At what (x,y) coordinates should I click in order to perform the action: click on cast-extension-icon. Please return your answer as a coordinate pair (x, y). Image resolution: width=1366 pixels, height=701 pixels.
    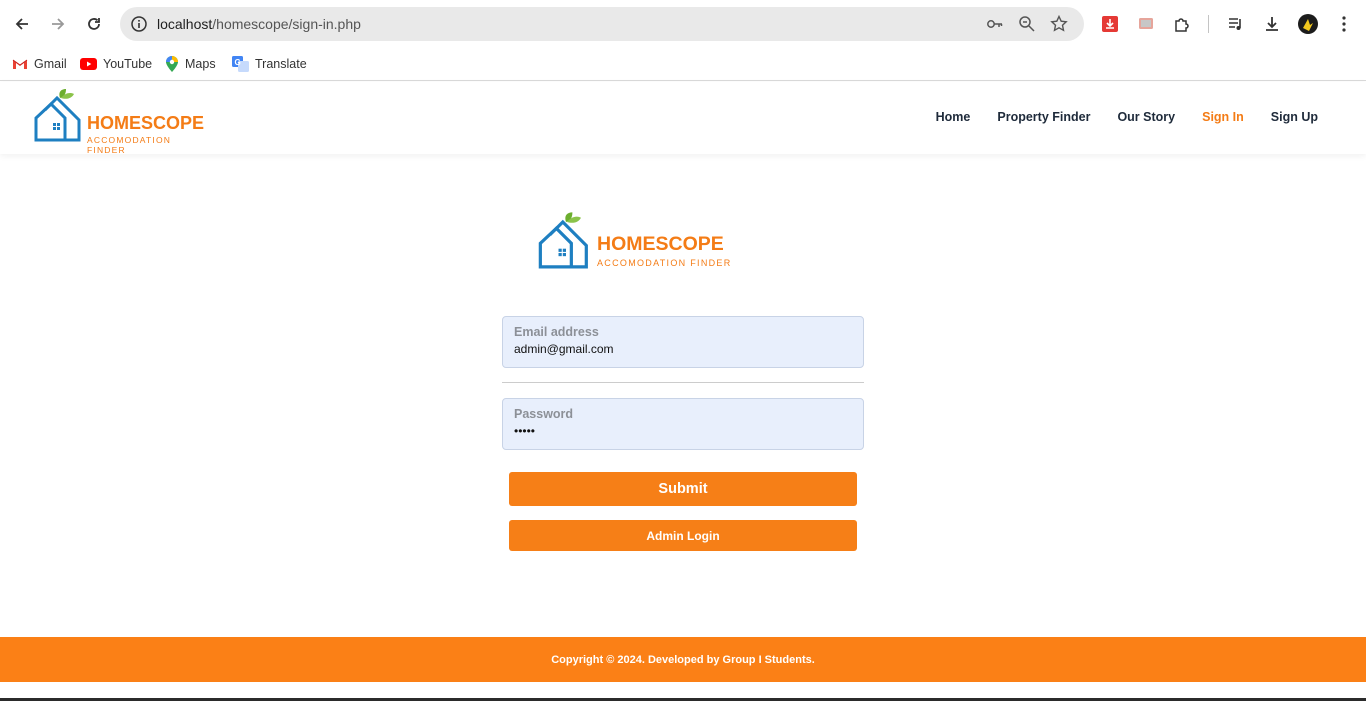
    Looking at the image, I should click on (1146, 24).